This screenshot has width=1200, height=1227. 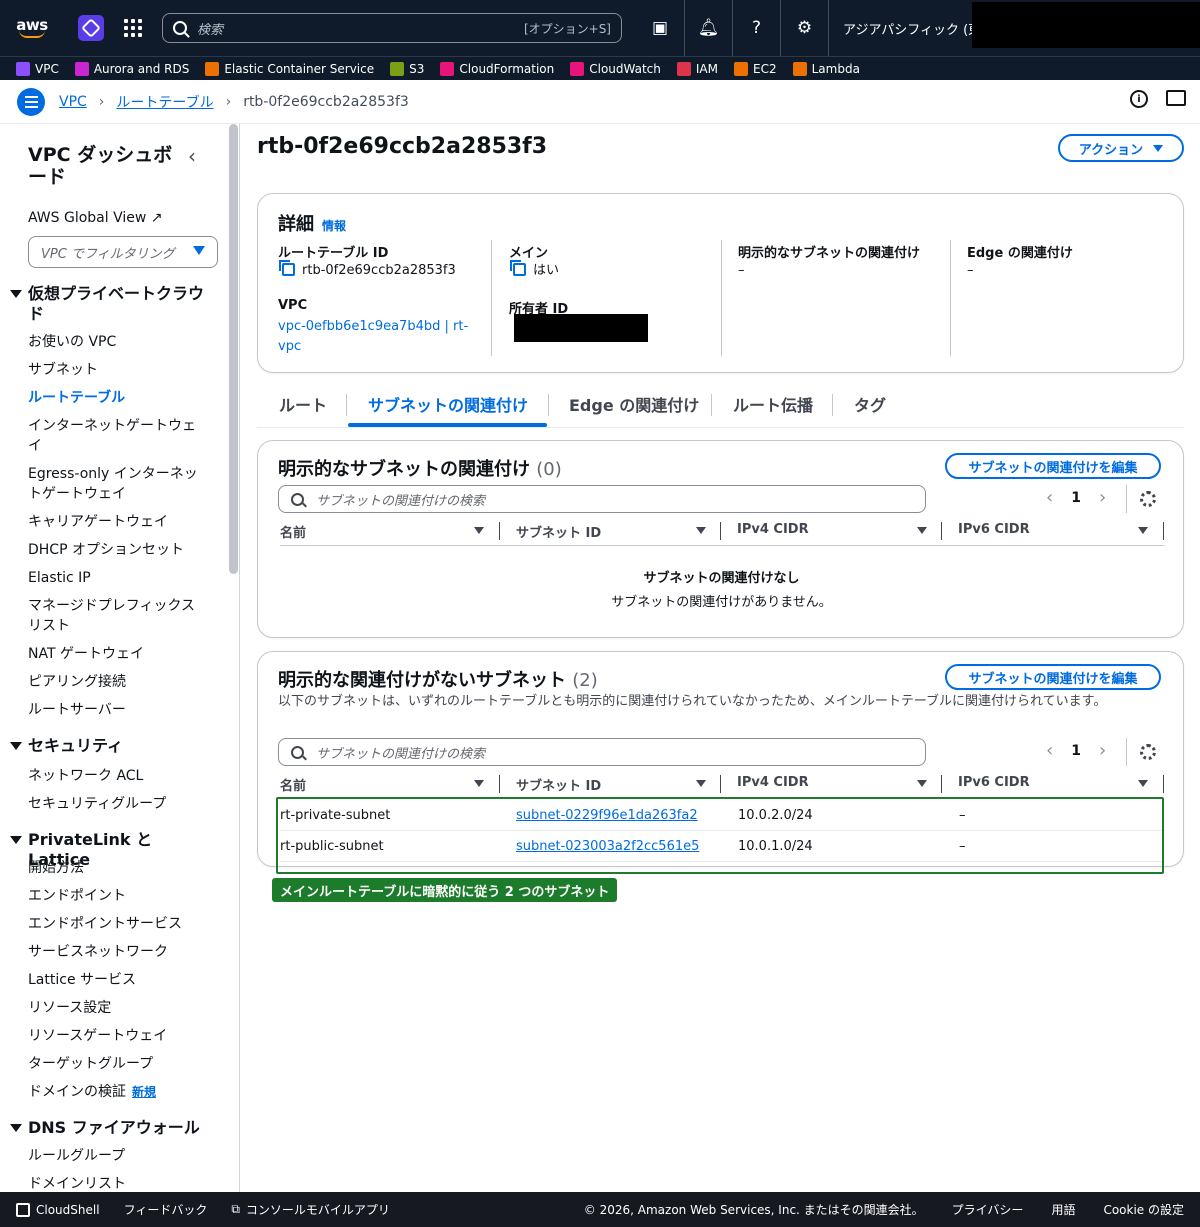 I want to click on footer-privacy-link: プライバシー, so click(x=988, y=1209).